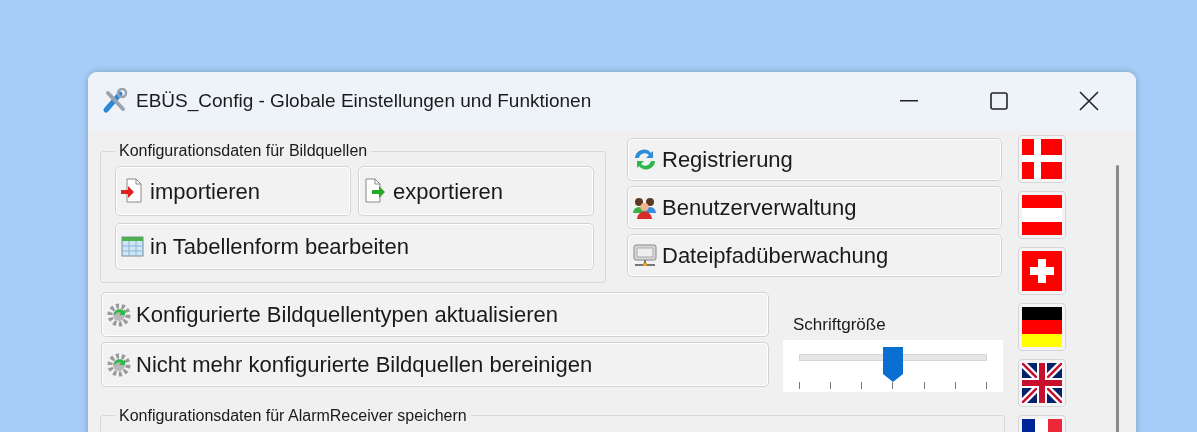 The width and height of the screenshot is (1197, 432). I want to click on action-button: Nicht mehr konfigurierte Bildquellen bereinigen, so click(435, 364).